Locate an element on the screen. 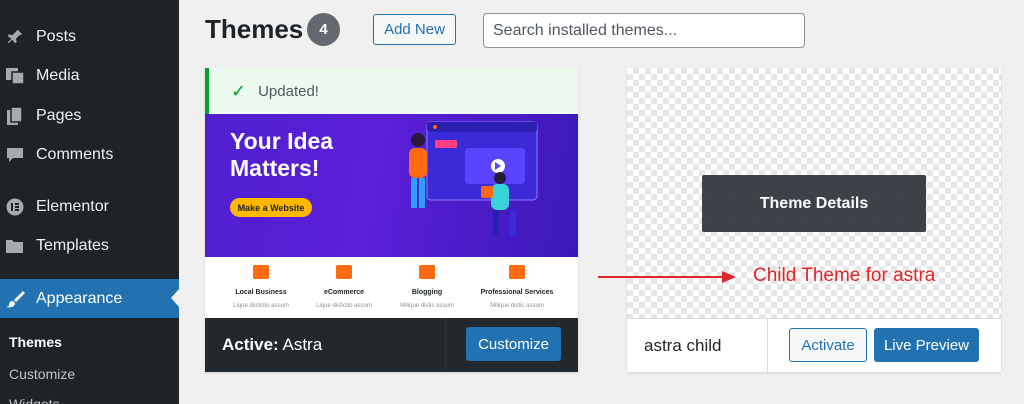 The width and height of the screenshot is (1024, 404). person-icon is located at coordinates (517, 272).